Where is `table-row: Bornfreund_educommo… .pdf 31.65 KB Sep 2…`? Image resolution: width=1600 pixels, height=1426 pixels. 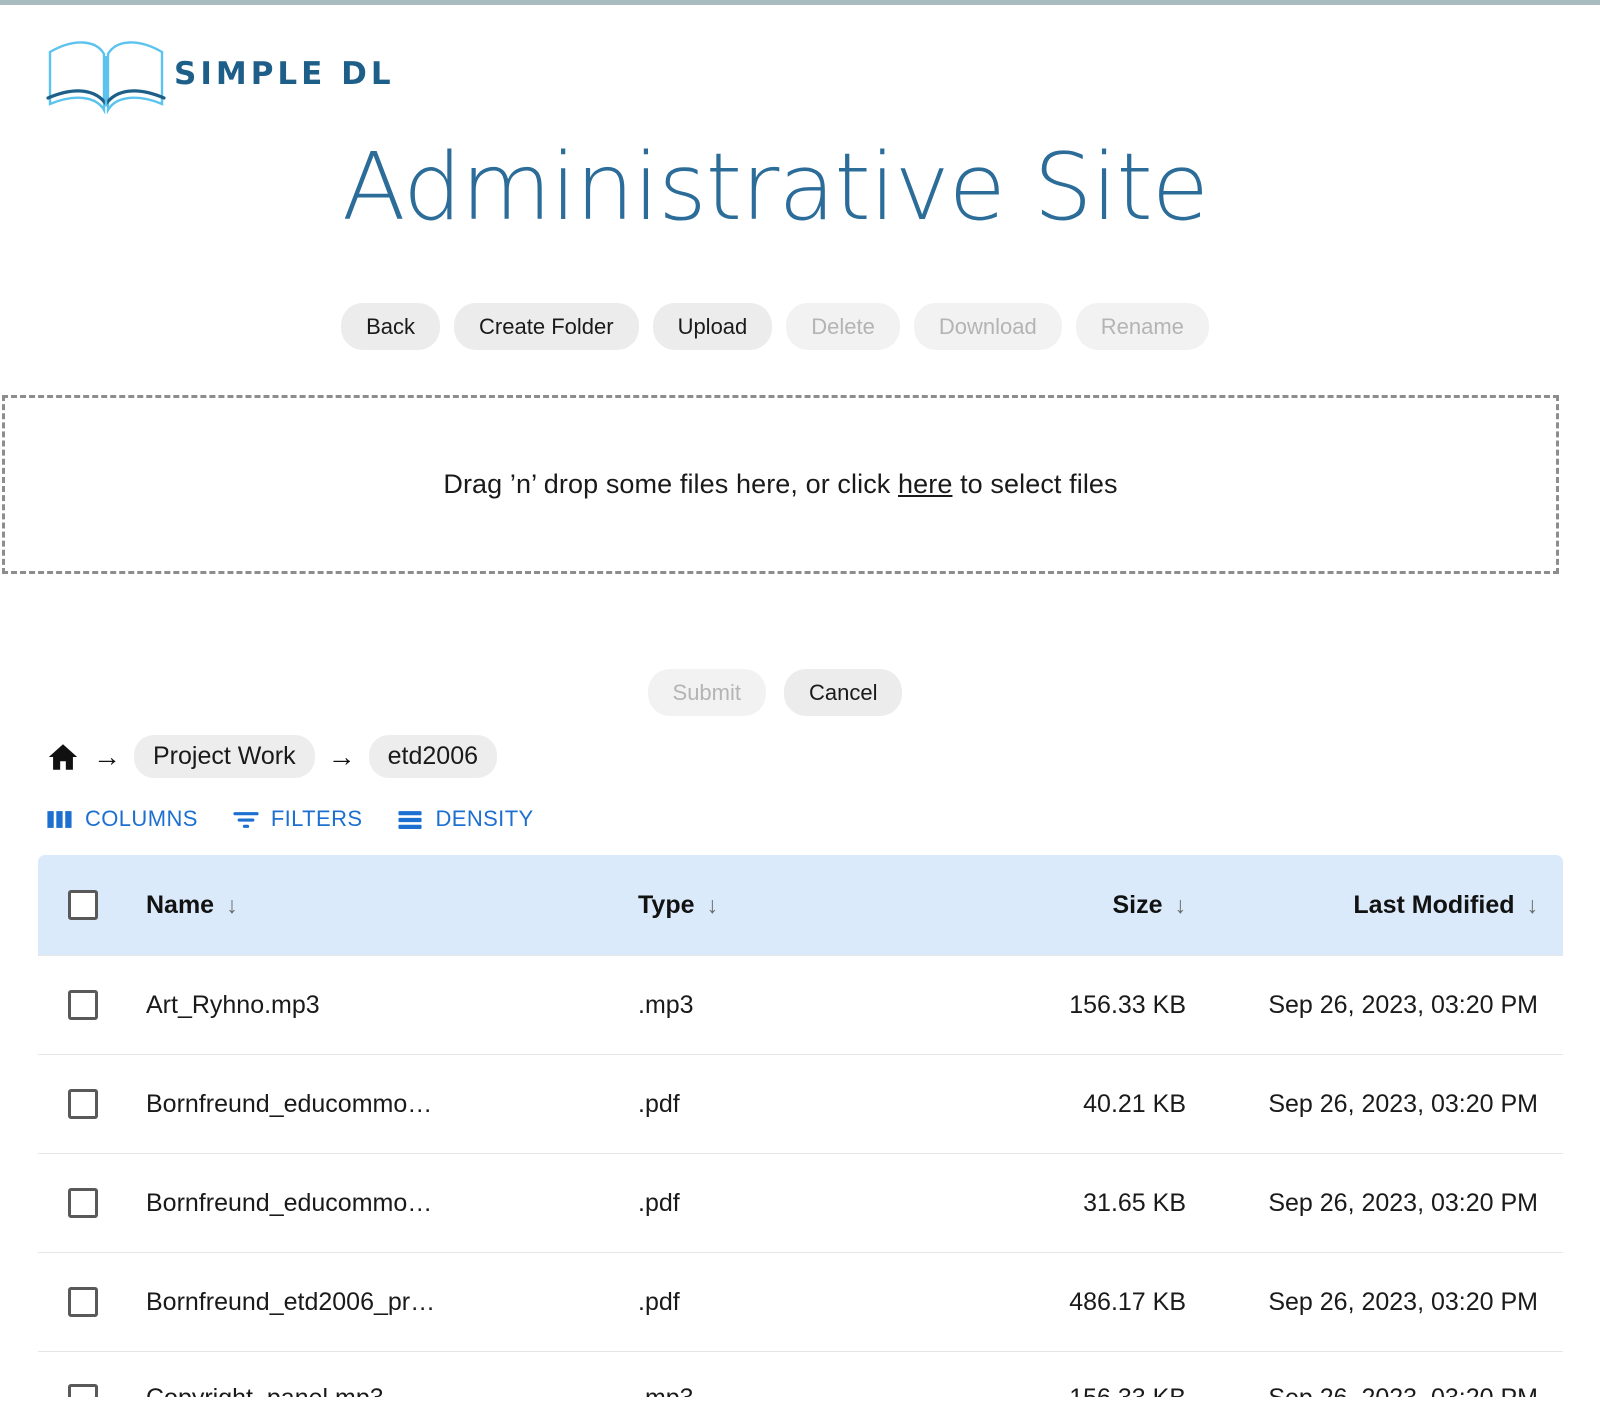
table-row: Bornfreund_educommo… .pdf 31.65 KB Sep 2… is located at coordinates (800, 1202).